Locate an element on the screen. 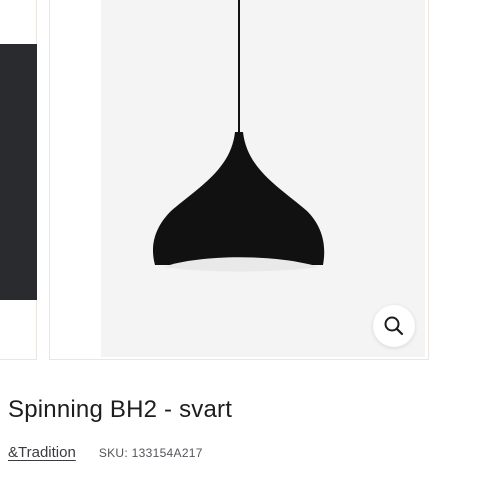  brand-link: &Tradition is located at coordinates (42, 452).